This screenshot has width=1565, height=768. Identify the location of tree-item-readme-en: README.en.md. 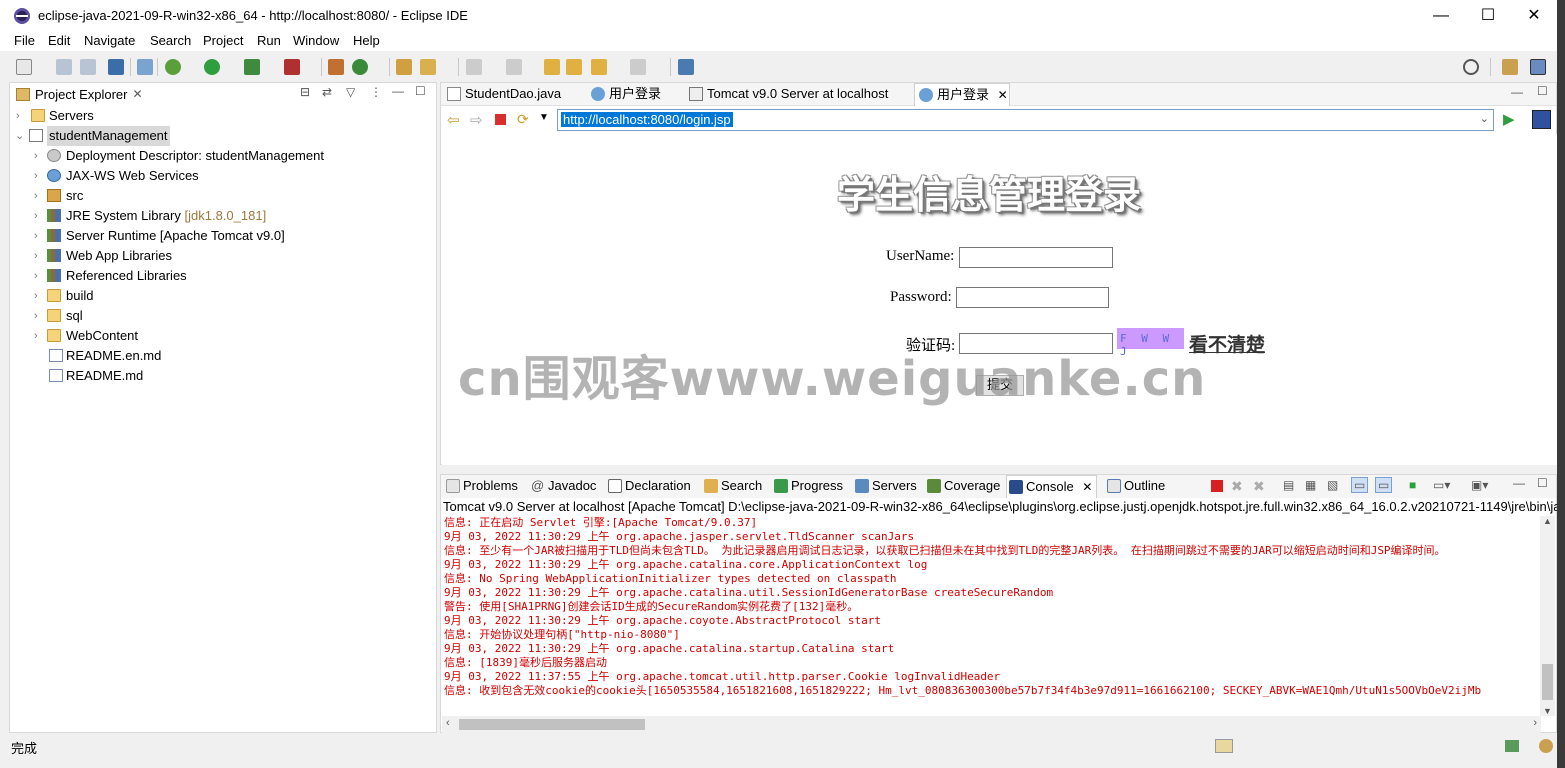
(223, 356).